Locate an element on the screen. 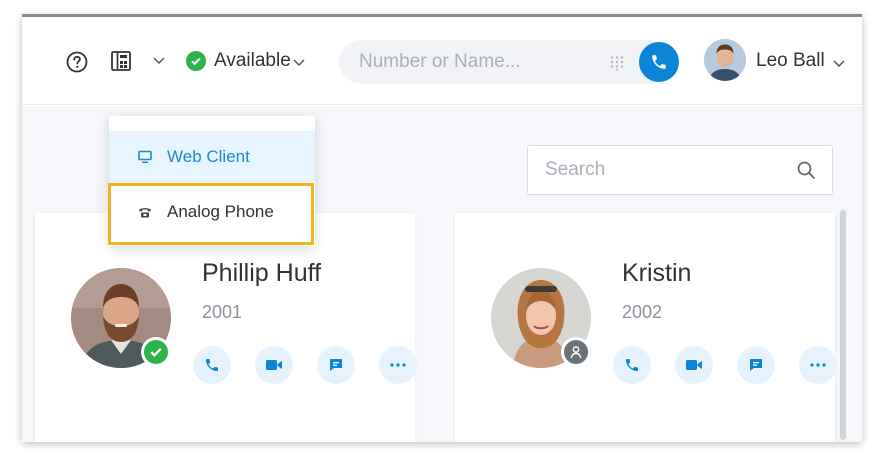 The height and width of the screenshot is (459, 870). menu-item-label: Analog Phone is located at coordinates (220, 211).